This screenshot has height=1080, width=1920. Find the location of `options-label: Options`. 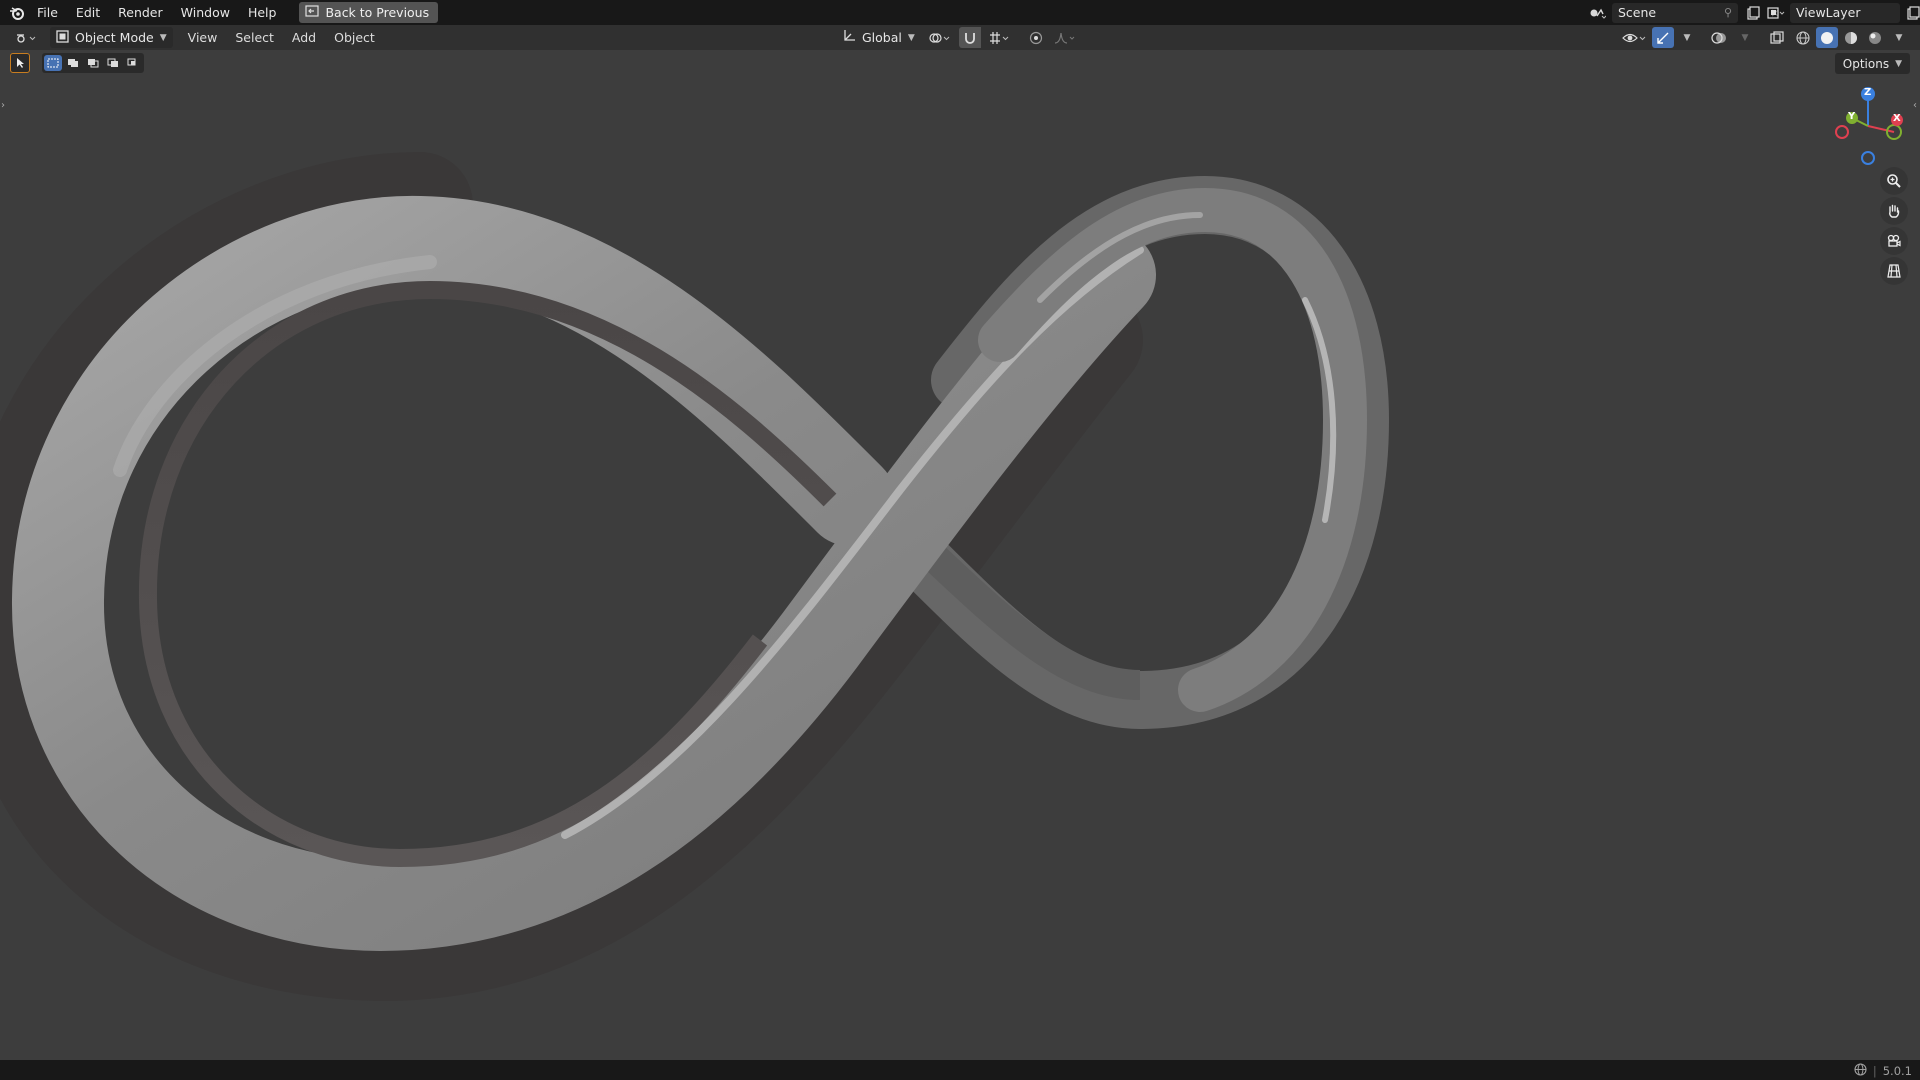

options-label: Options is located at coordinates (1866, 63).